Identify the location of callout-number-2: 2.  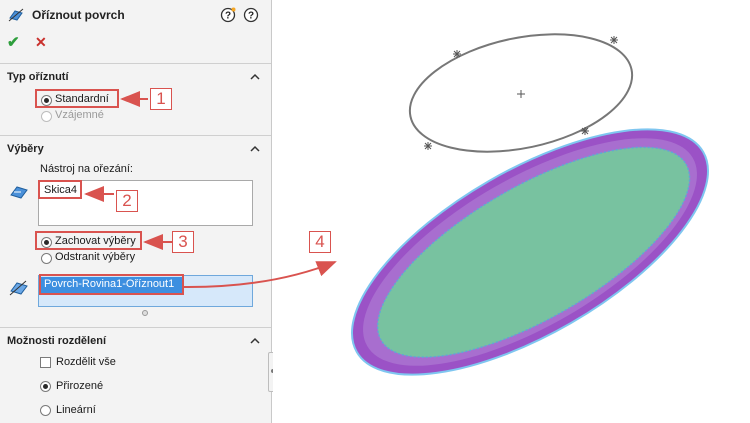
(127, 201).